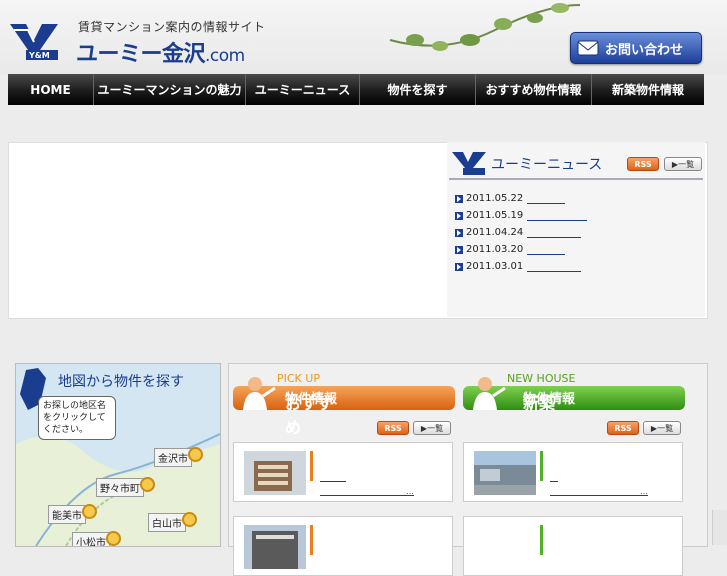 Image resolution: width=727 pixels, height=576 pixels. Describe the element at coordinates (298, 378) in the screenshot. I see `recommend-tag: PICK UP` at that location.